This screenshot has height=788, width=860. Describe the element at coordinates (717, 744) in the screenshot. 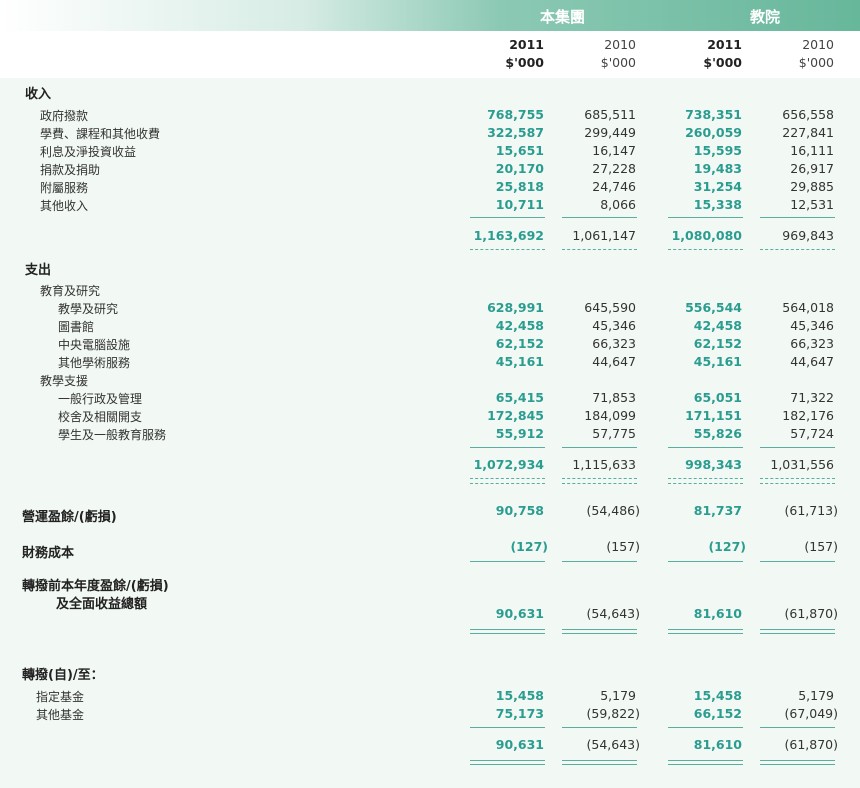

I see `transfer-total: 81,610` at that location.